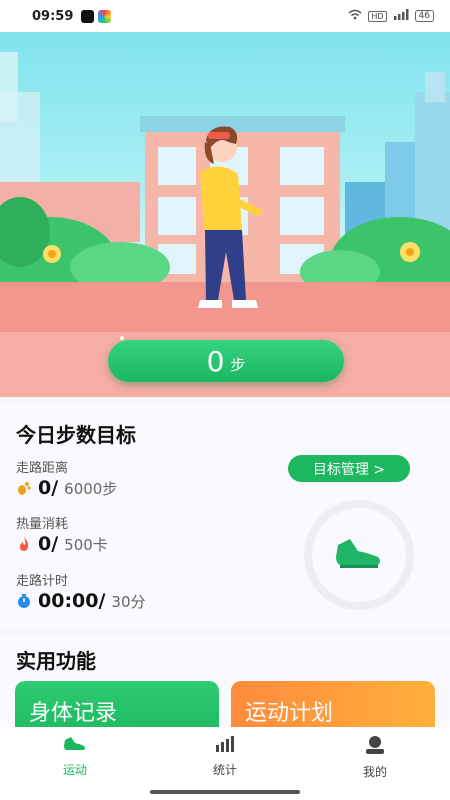 The image size is (450, 800). Describe the element at coordinates (42, 524) in the screenshot. I see `calorie-label: 热量消耗` at that location.